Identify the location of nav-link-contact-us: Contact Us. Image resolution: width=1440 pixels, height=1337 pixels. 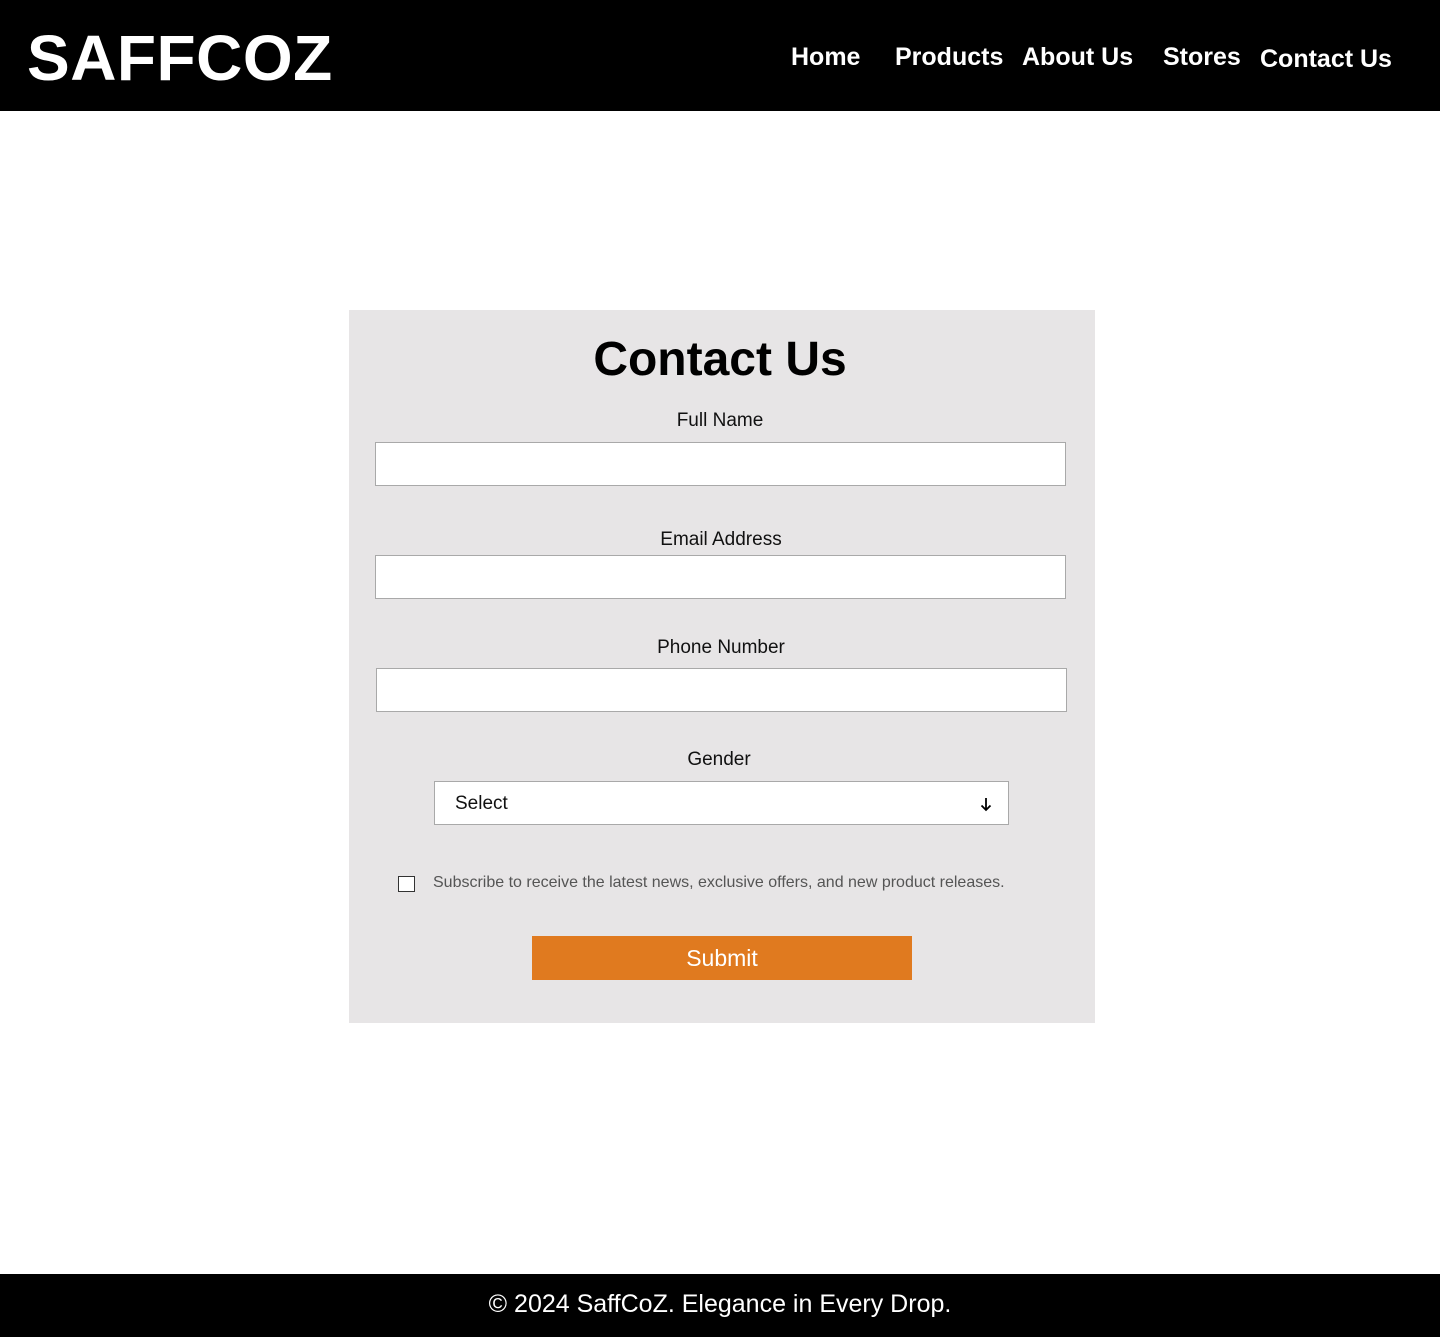
(1326, 59).